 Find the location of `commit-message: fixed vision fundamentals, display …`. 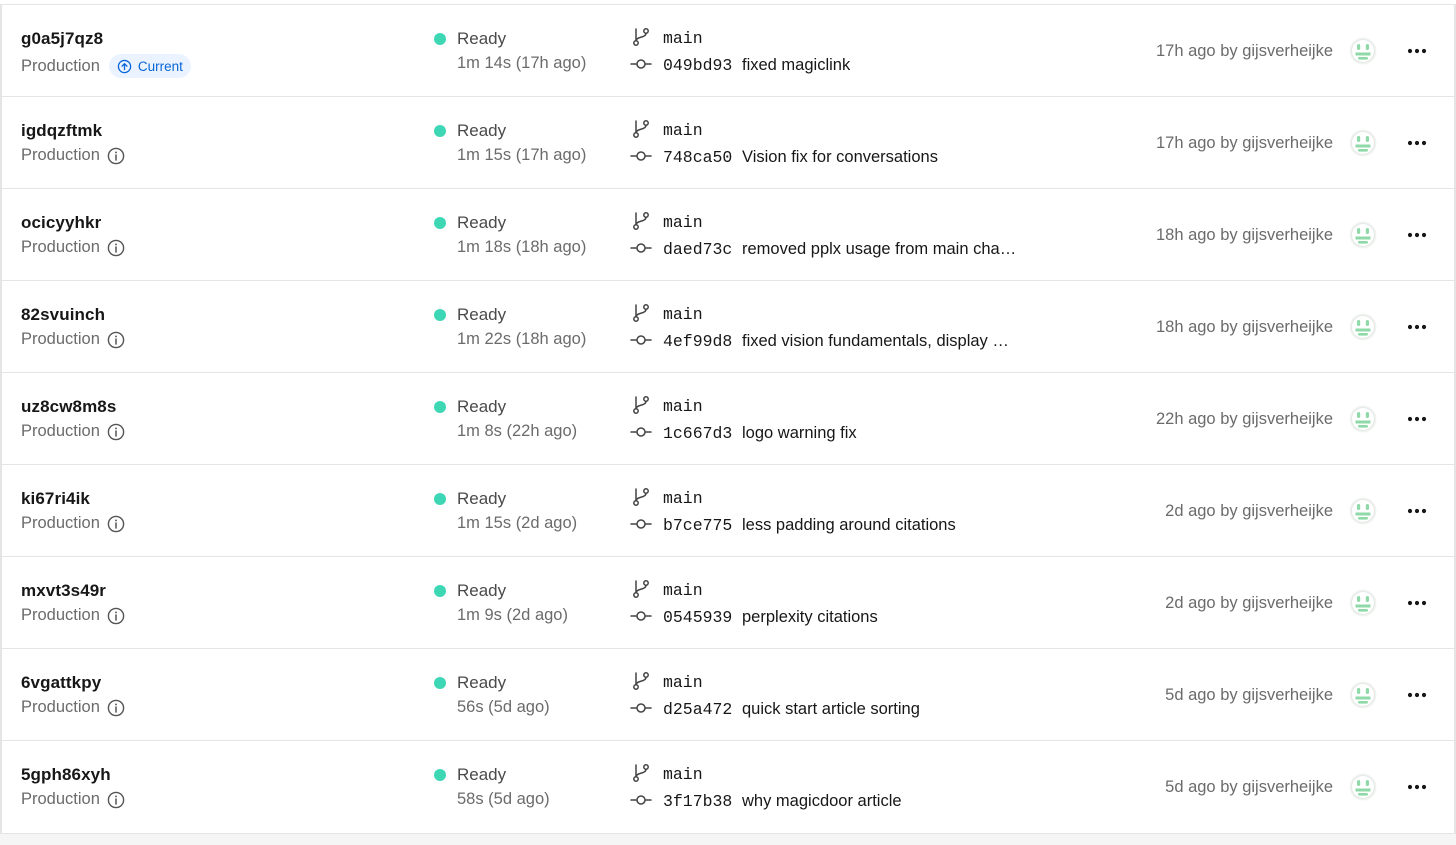

commit-message: fixed vision fundamentals, display … is located at coordinates (875, 341).